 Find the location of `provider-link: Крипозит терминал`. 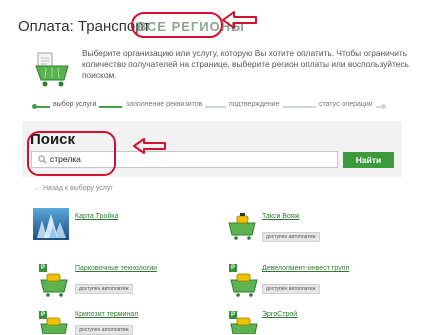

provider-link: Крипозит терминал is located at coordinates (106, 314).